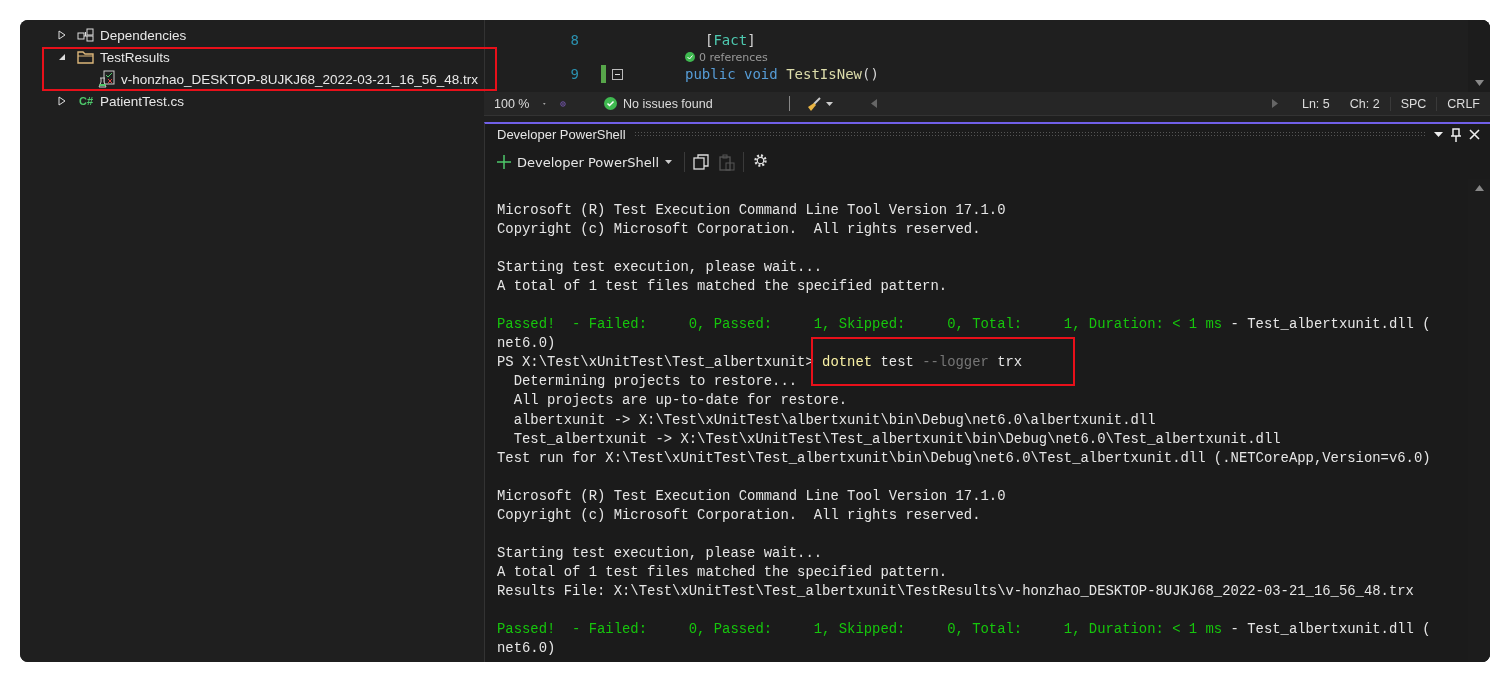 This screenshot has width=1512, height=682. What do you see at coordinates (62, 57) in the screenshot?
I see `expanded-arrow-icon` at bounding box center [62, 57].